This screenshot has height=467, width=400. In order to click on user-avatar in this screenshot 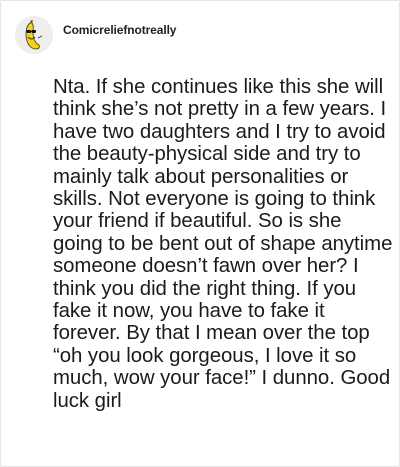, I will do `click(34, 35)`.